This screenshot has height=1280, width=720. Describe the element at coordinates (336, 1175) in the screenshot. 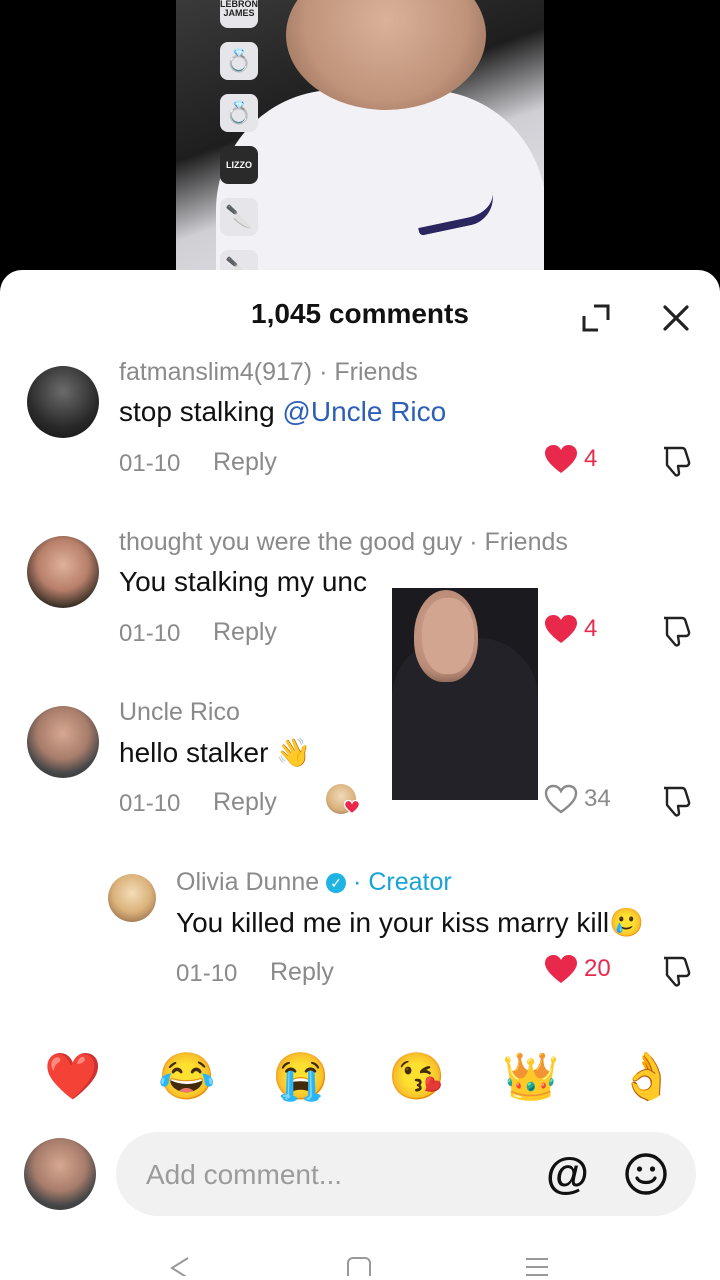

I see `comment-input` at that location.